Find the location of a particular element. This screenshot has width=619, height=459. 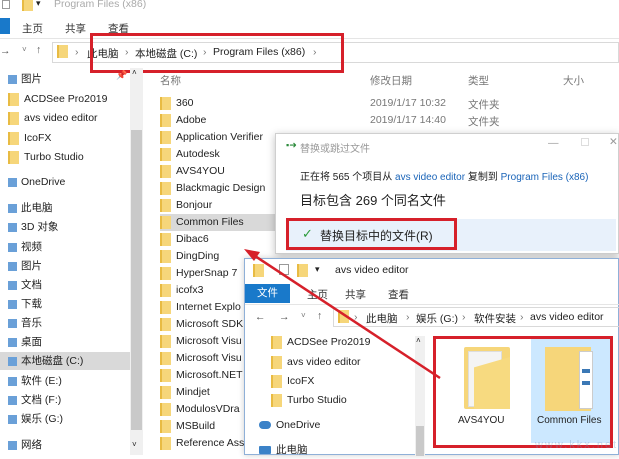

arrow-line is located at coordinates (346, 316).